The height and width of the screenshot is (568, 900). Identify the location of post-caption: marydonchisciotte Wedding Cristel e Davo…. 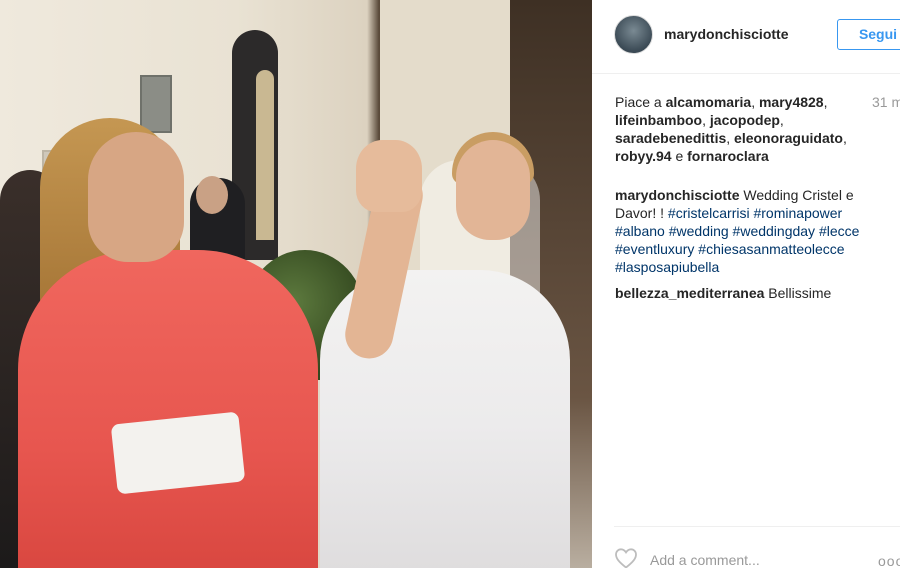
(745, 231).